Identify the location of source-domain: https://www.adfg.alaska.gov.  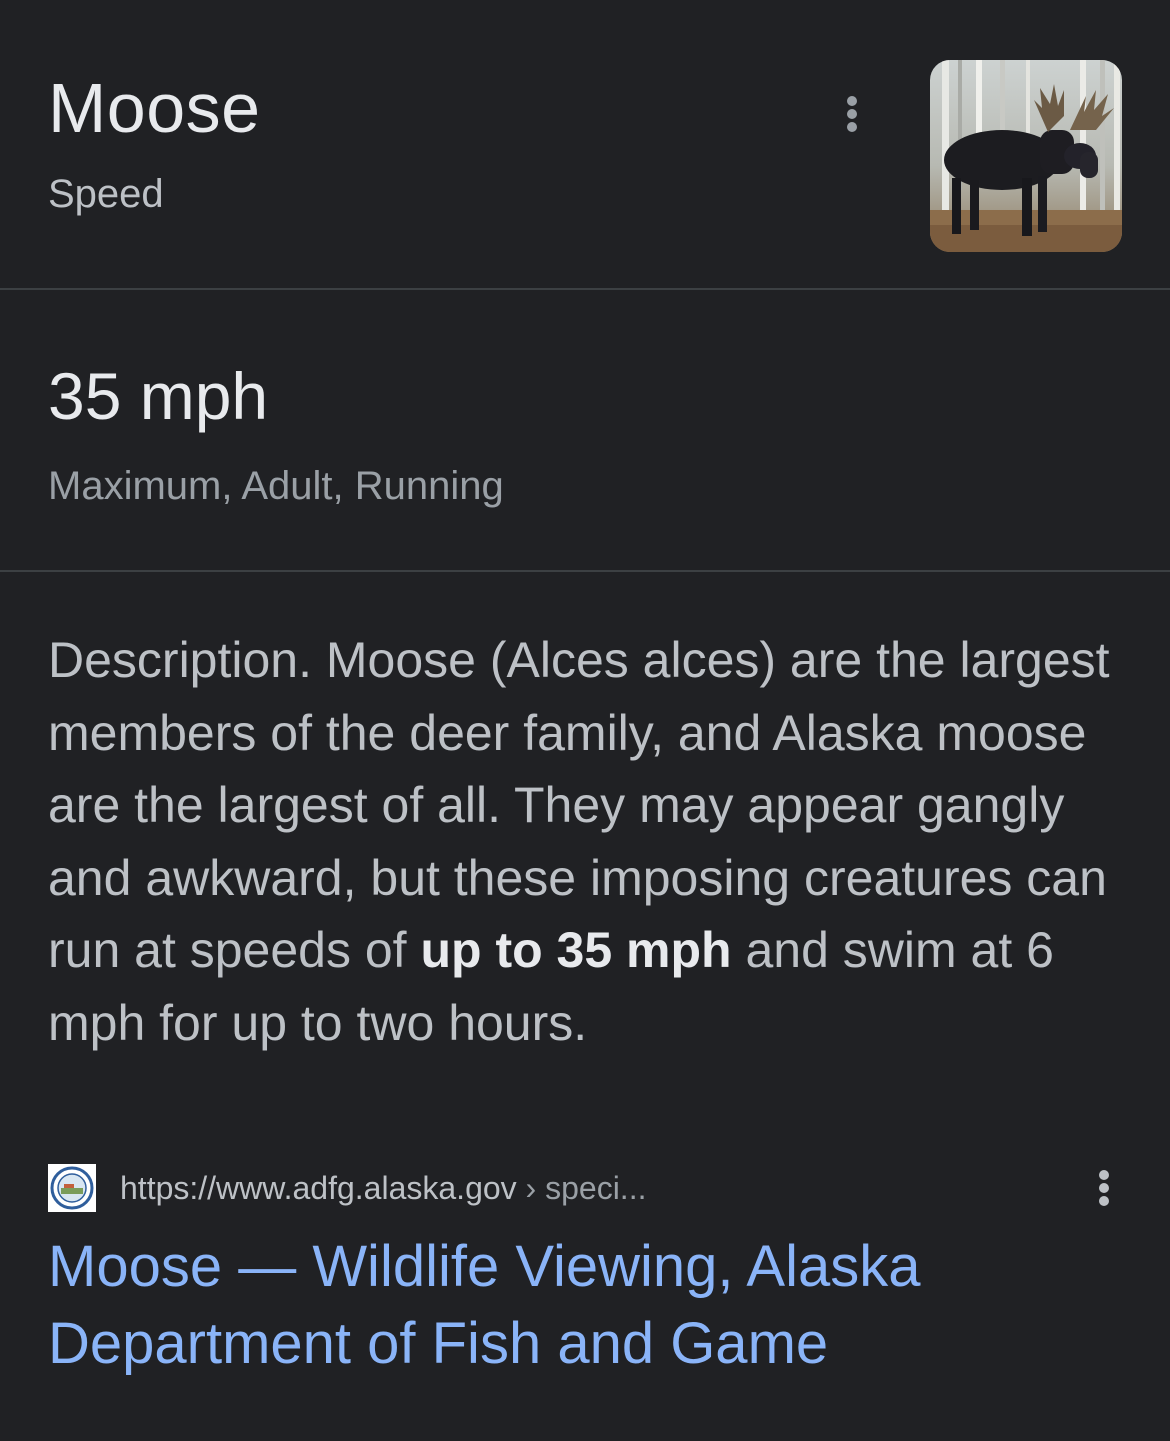
(318, 1188).